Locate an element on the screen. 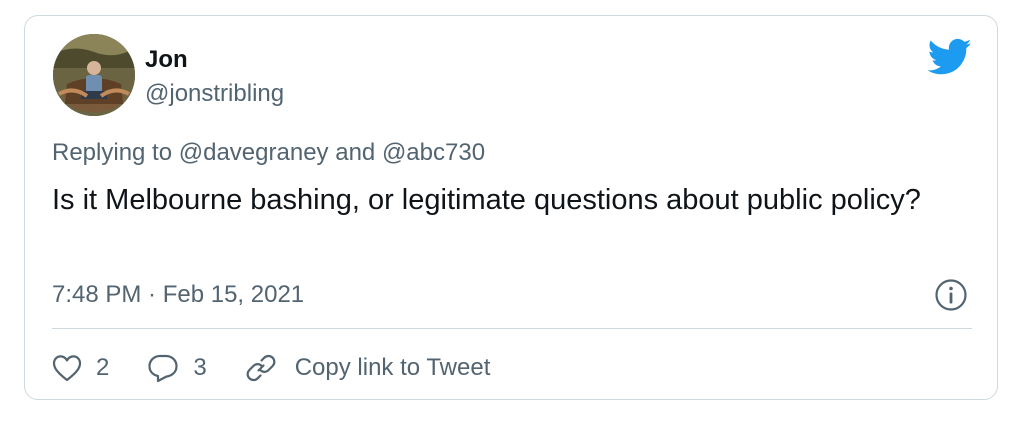 The width and height of the screenshot is (1024, 423). copy-link-label: Copy link to Tweet is located at coordinates (392, 367).